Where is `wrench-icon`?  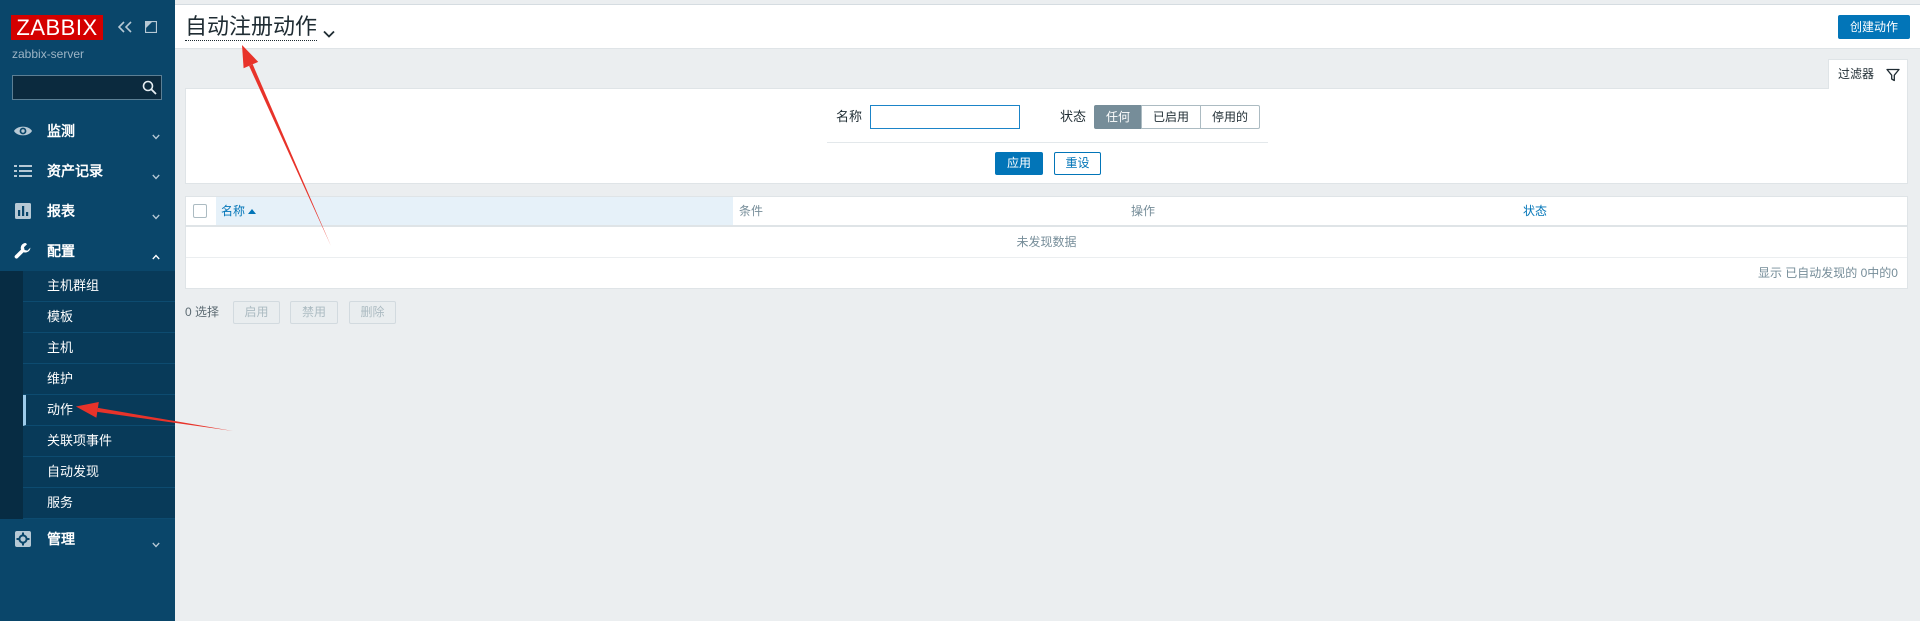
wrench-icon is located at coordinates (23, 251).